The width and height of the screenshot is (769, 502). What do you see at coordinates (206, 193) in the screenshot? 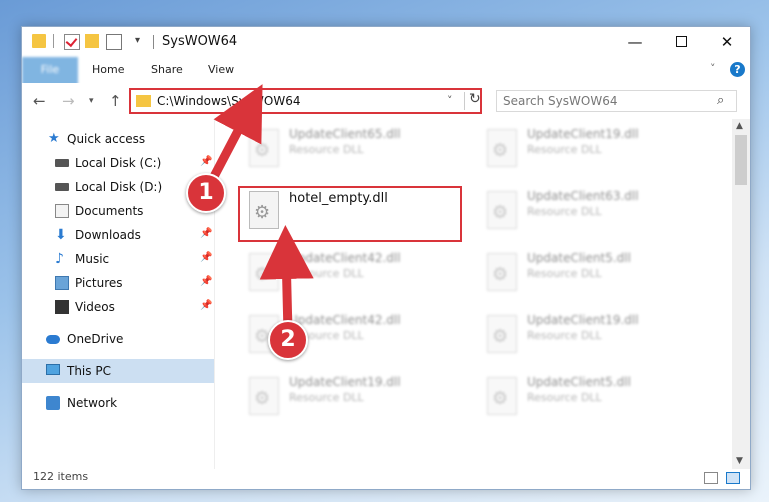
I see `step-badge-1: 1` at bounding box center [206, 193].